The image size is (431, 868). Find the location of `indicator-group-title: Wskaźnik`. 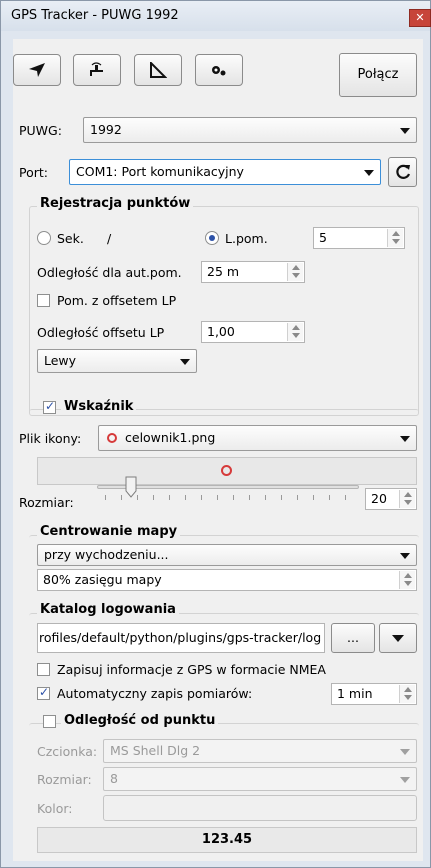

indicator-group-title: Wskaźnik is located at coordinates (99, 406).